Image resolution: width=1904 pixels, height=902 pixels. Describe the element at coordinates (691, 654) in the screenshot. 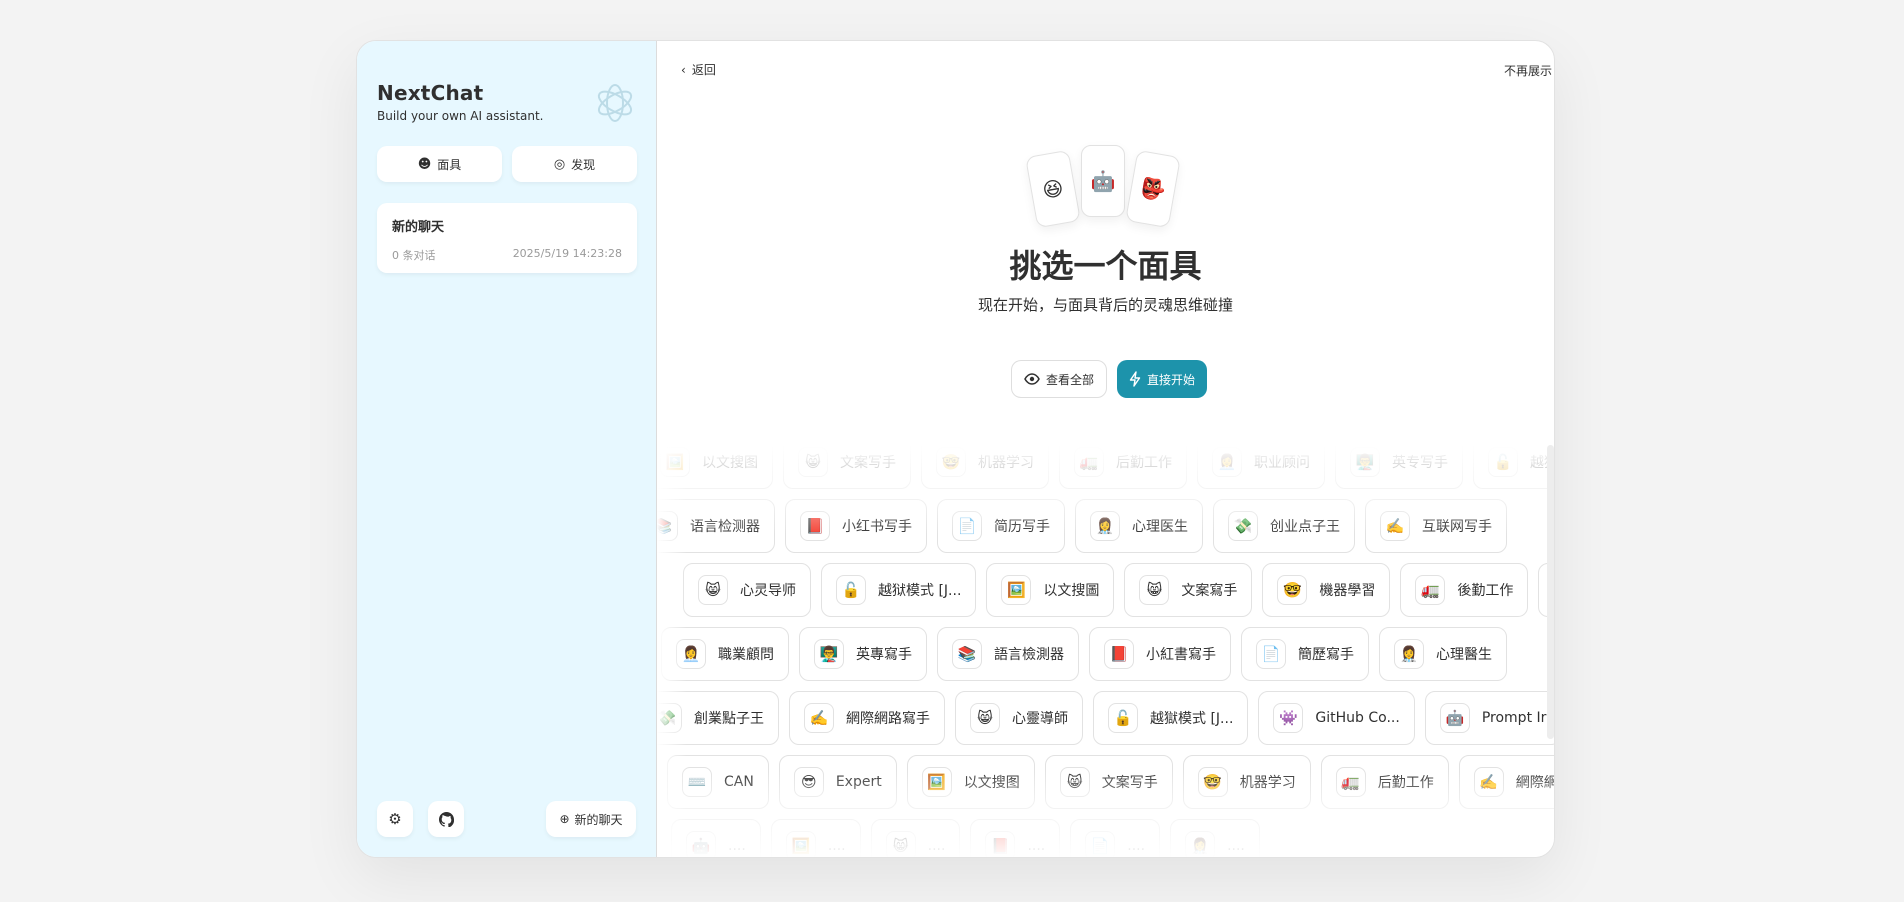

I see `mask-emoji-icon: 👩‍💼` at that location.